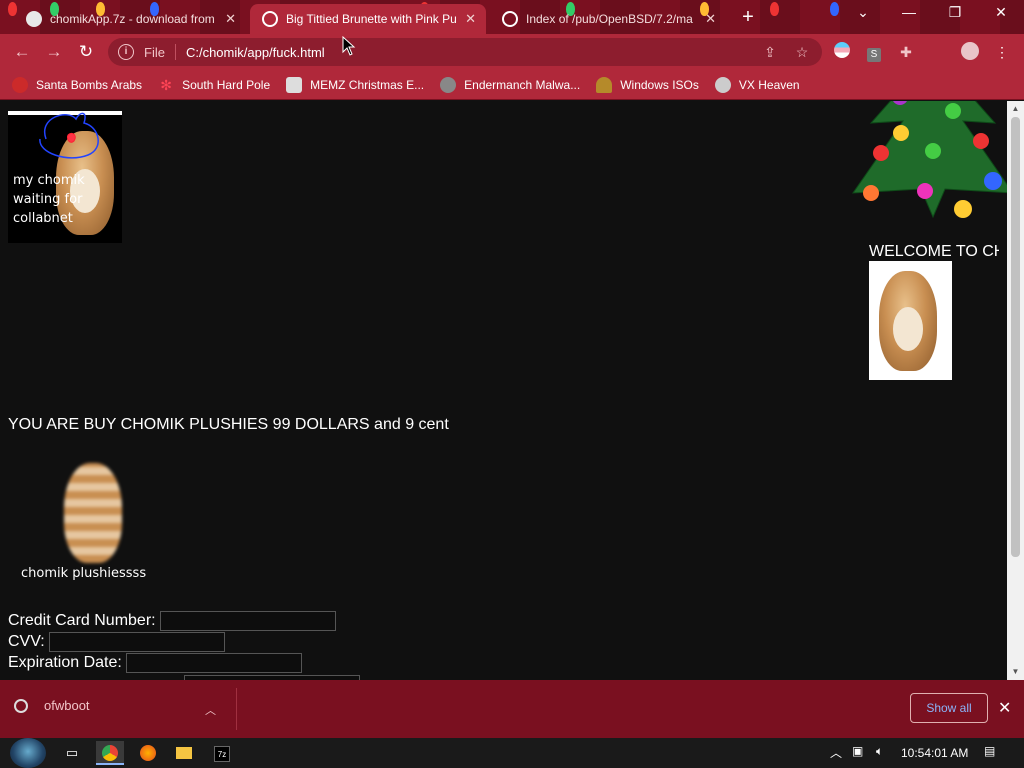 The height and width of the screenshot is (768, 1024). Describe the element at coordinates (512, 753) in the screenshot. I see `windows-taskbar: ▭ 7z ︿ ▣ 🔈︎ 10:54:01 AM ▤` at that location.